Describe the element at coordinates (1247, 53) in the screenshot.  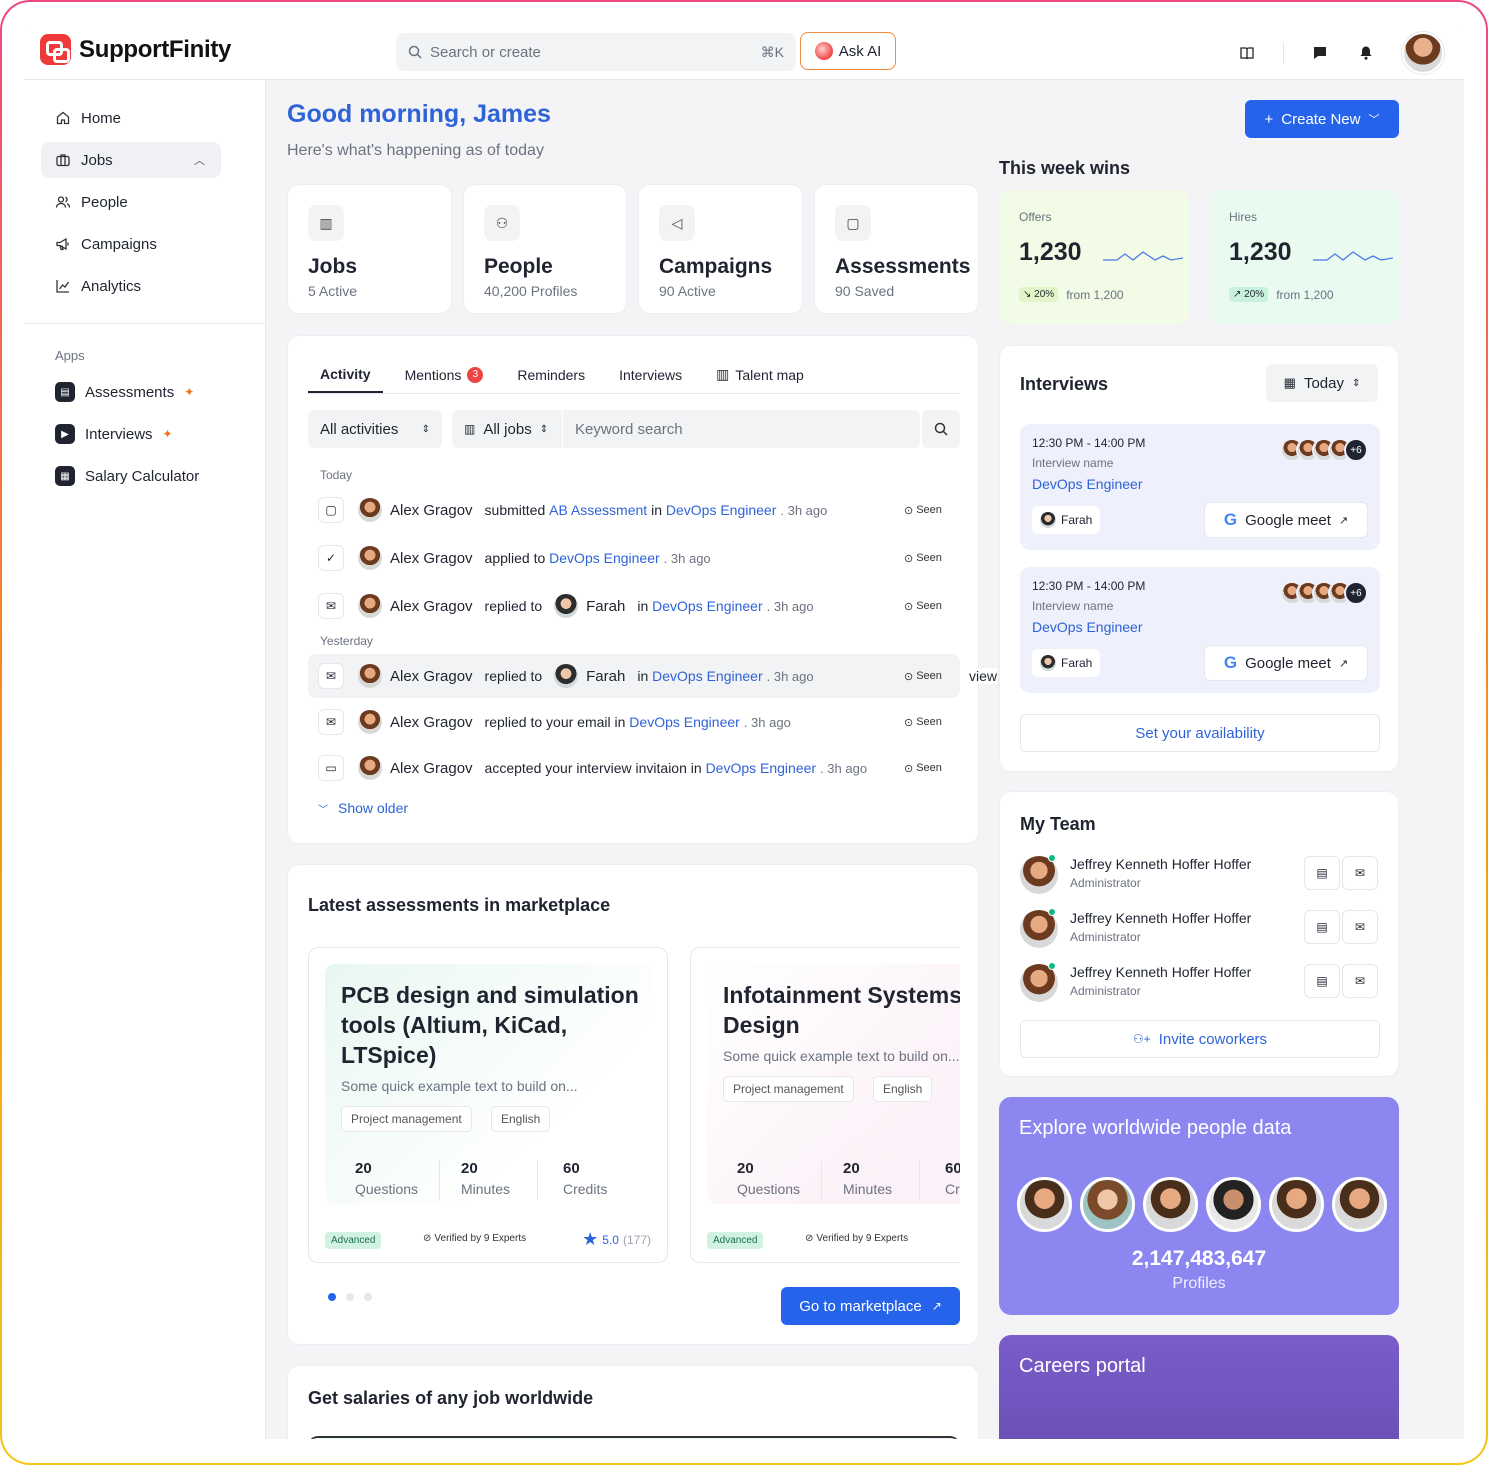
I see `book-icon` at that location.